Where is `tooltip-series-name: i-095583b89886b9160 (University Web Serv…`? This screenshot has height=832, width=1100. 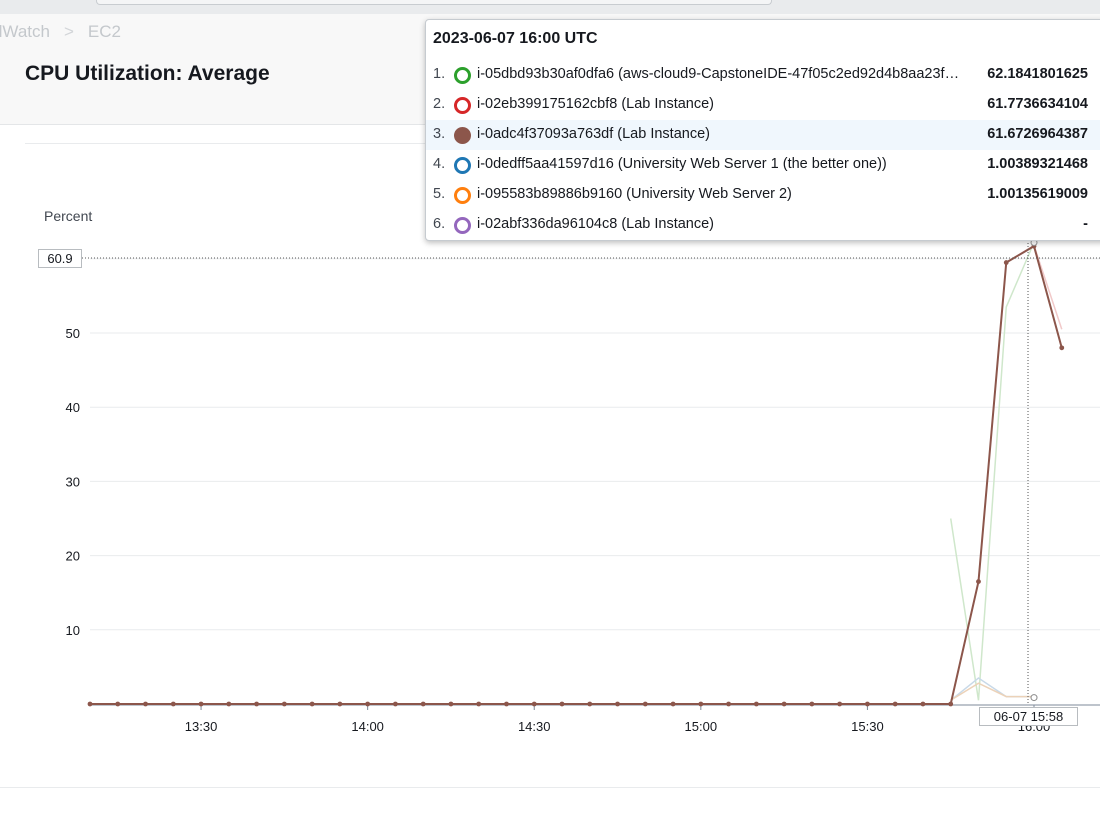
tooltip-series-name: i-095583b89886b9160 (University Web Serv… is located at coordinates (634, 194).